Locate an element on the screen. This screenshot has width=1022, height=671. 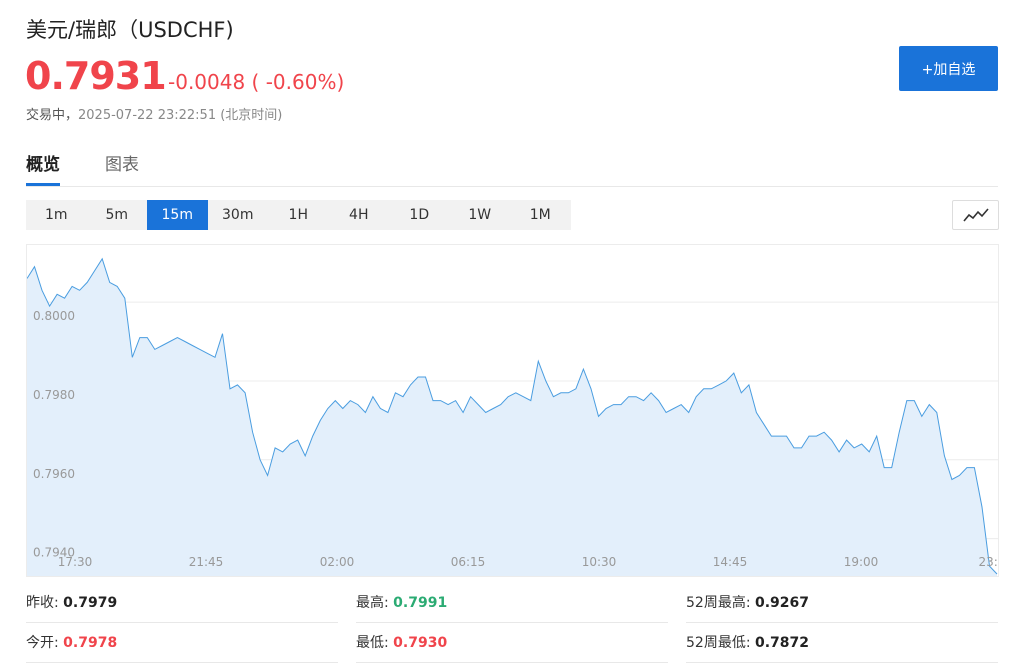
status-label: 交易中， is located at coordinates (52, 115).